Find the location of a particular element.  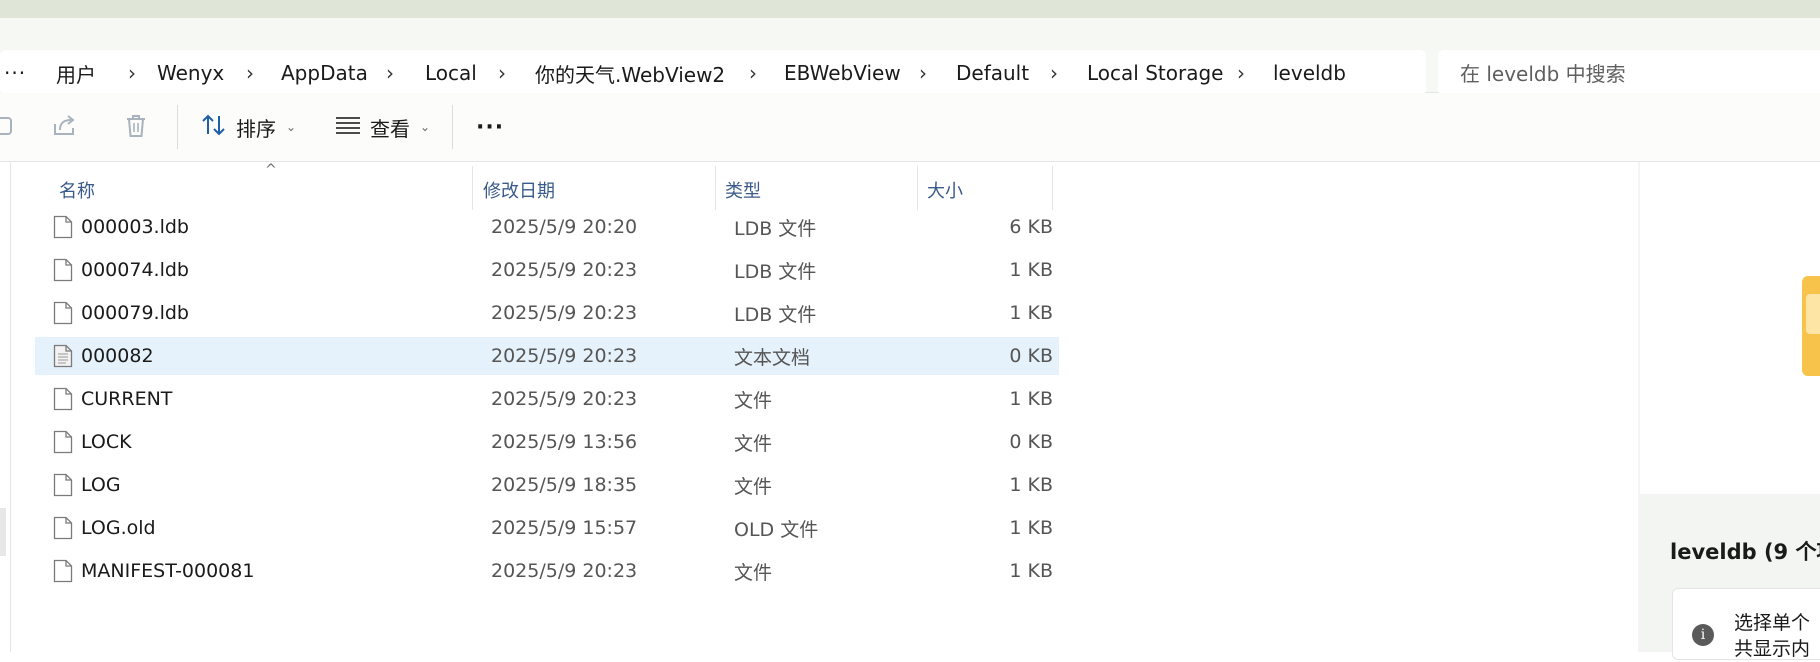

title-strip is located at coordinates (910, 9).